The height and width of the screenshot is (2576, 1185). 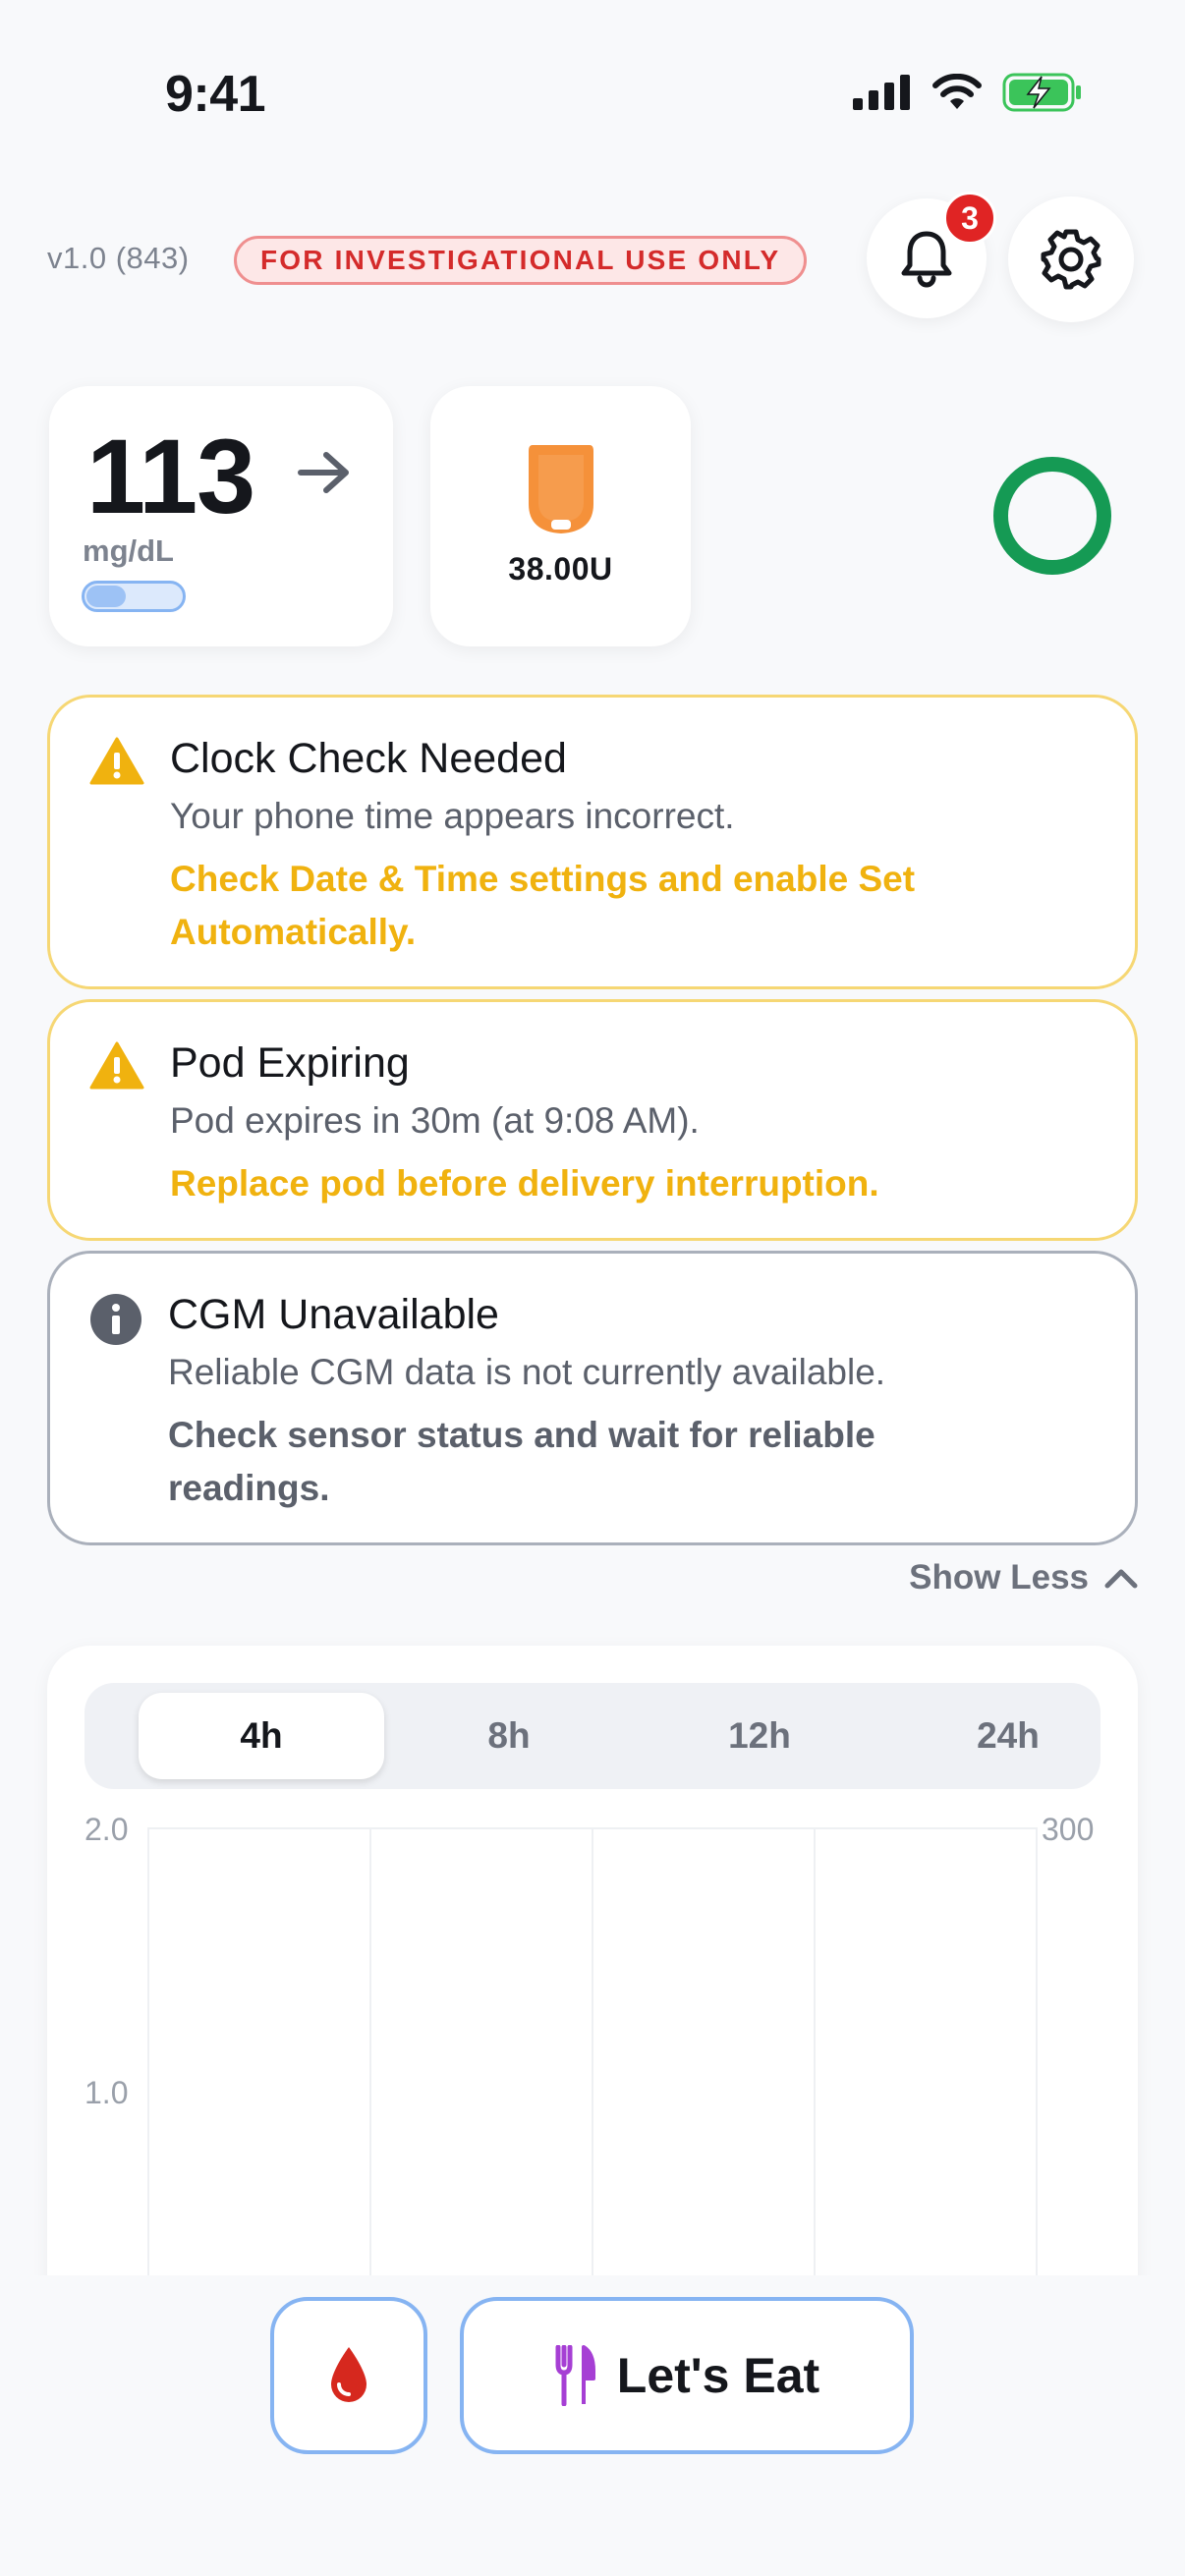 I want to click on pod-icon, so click(x=561, y=489).